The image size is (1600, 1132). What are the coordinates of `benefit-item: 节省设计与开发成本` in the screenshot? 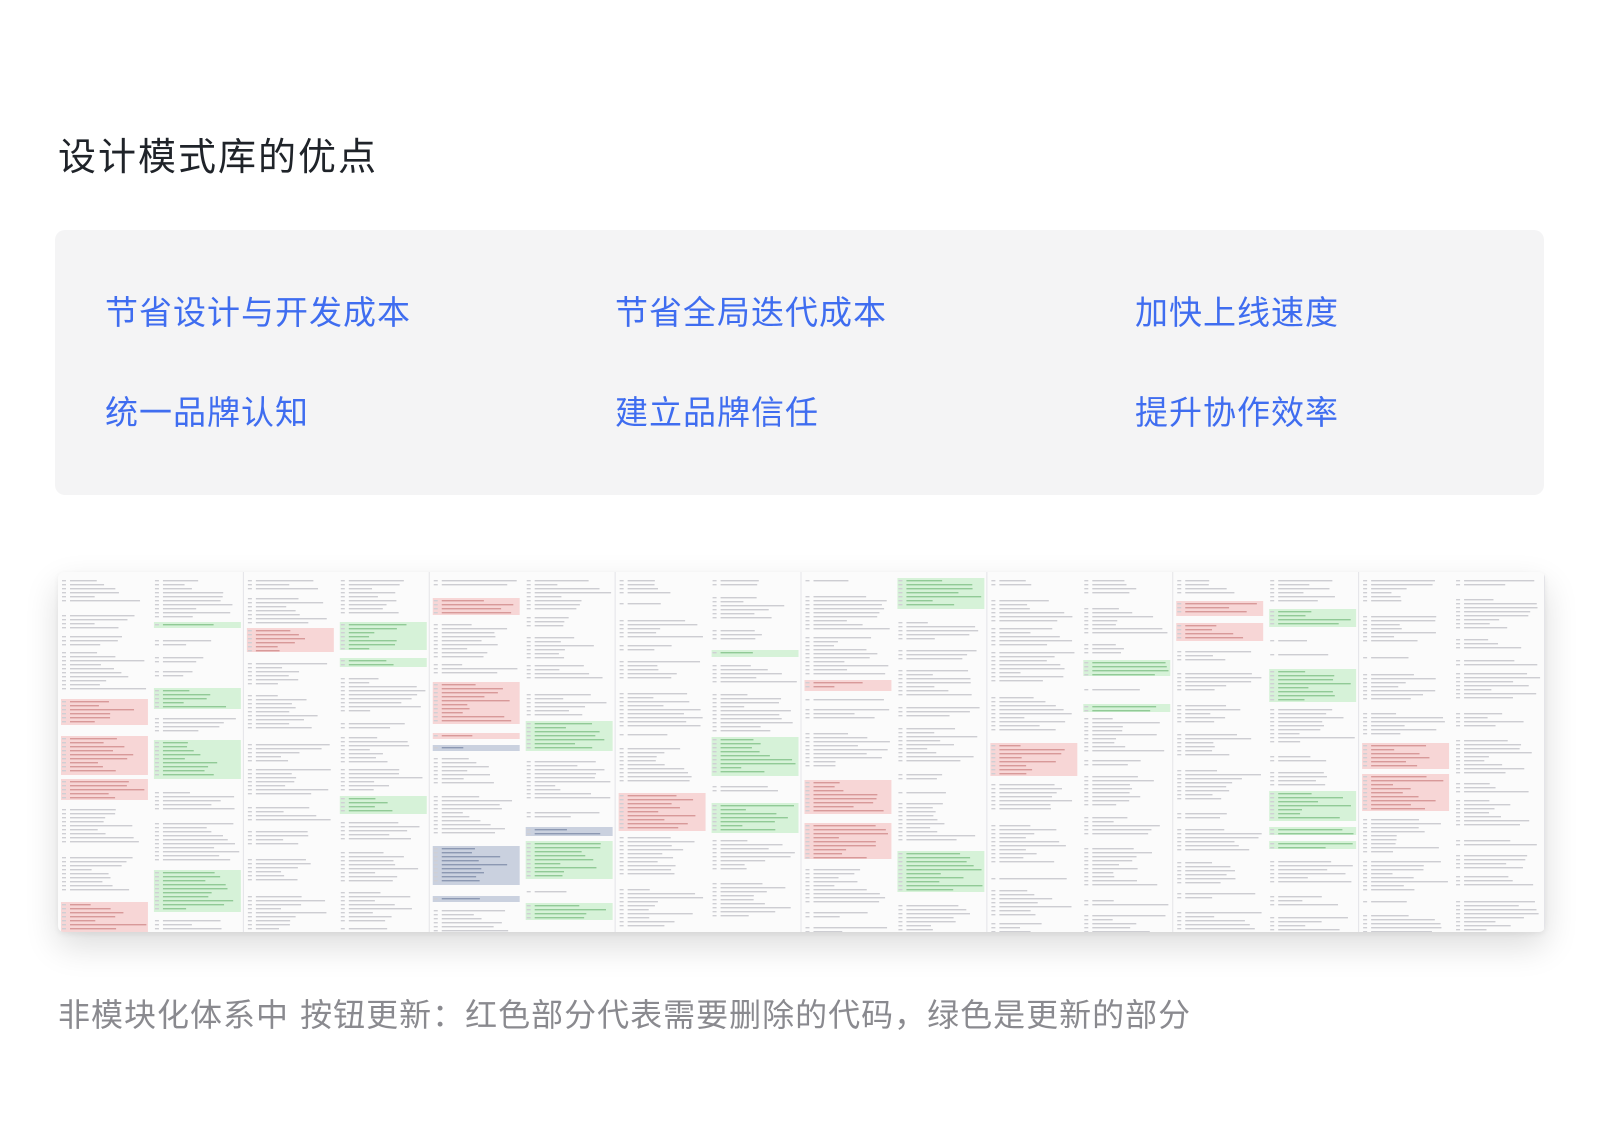 It's located at (258, 312).